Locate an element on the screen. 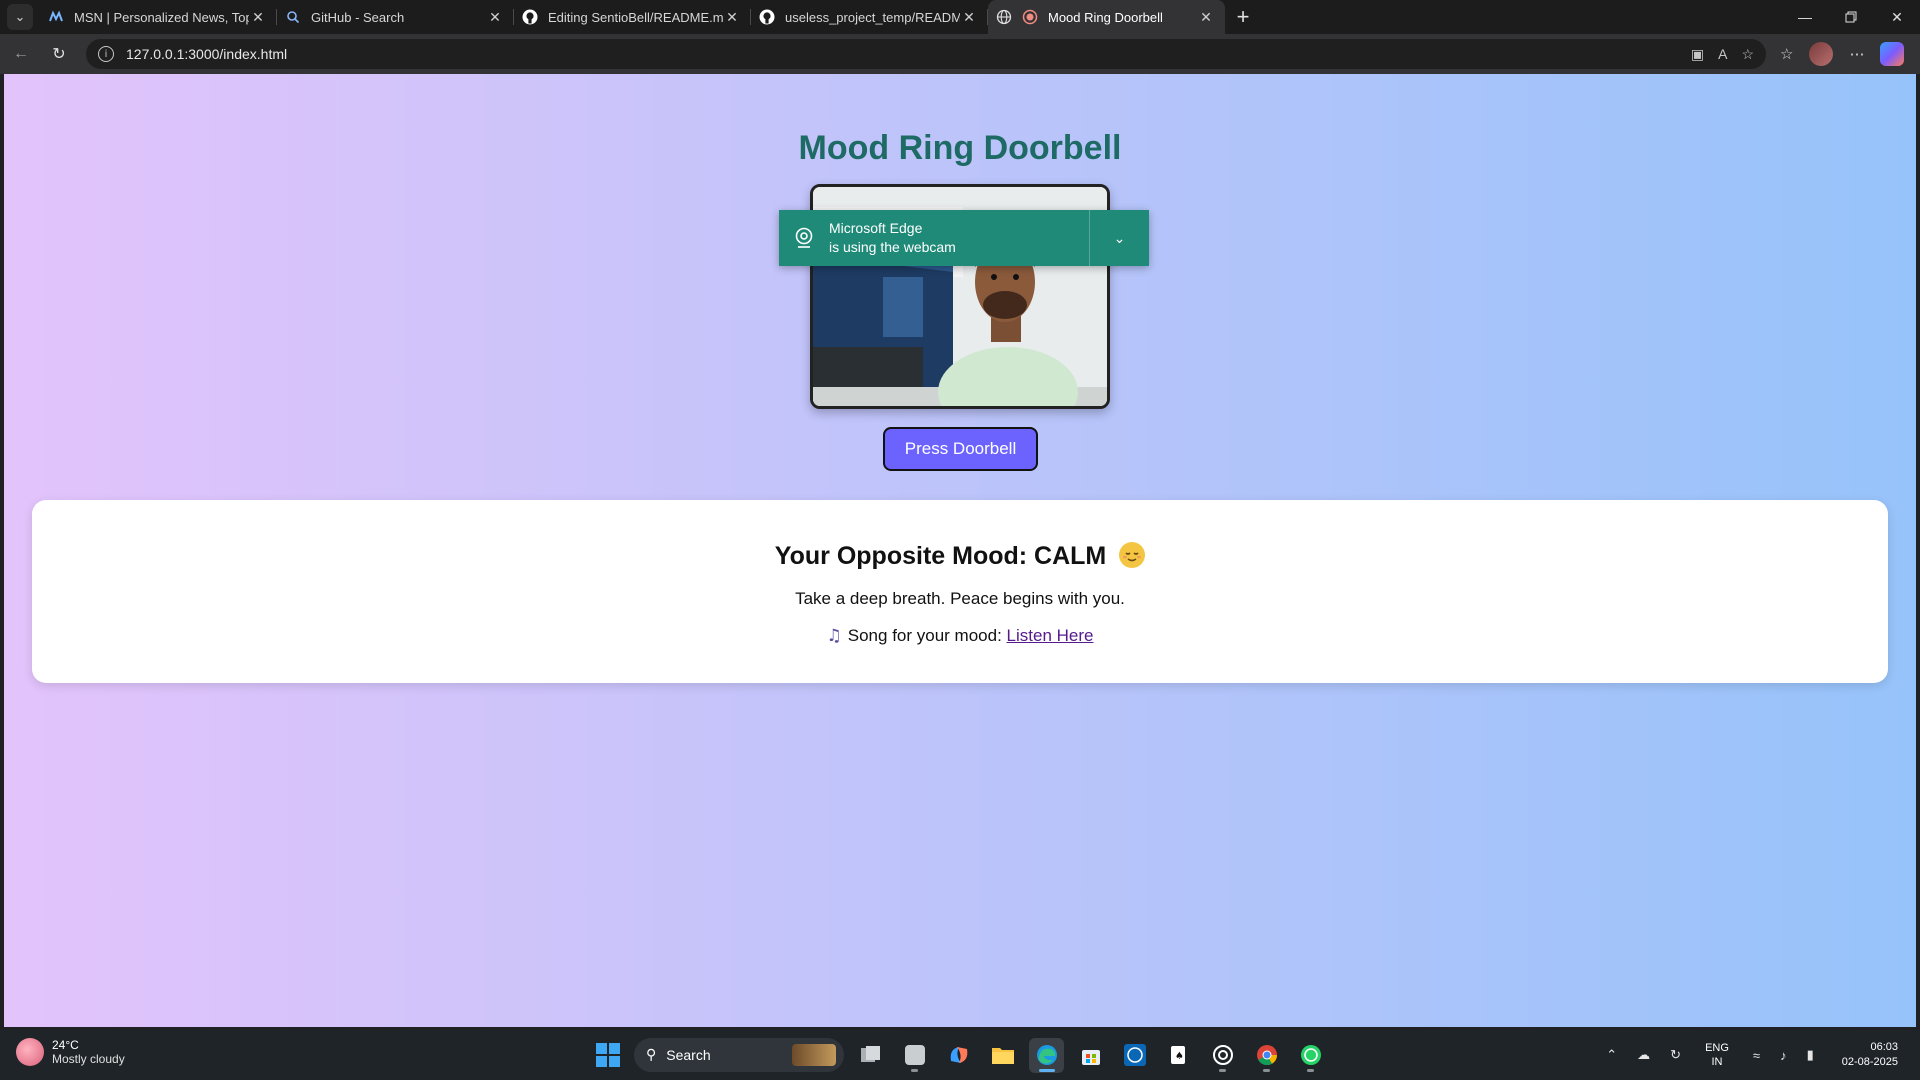  tab-title: Mood Ring Doorbell is located at coordinates (1105, 17).